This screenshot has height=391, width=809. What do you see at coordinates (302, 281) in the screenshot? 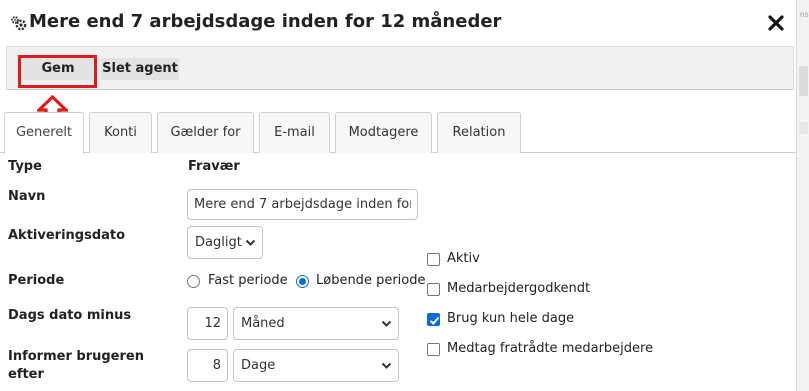
I see `running-period-radio` at bounding box center [302, 281].